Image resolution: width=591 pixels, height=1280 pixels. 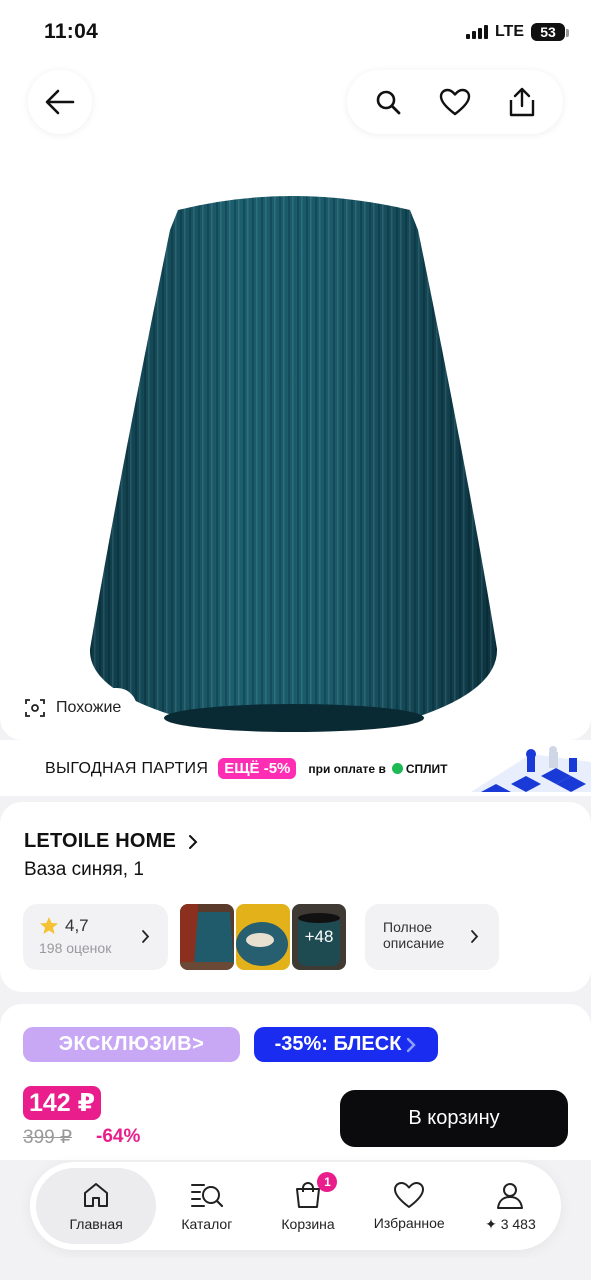 What do you see at coordinates (84, 869) in the screenshot?
I see `product-title: Ваза синяя, 1` at bounding box center [84, 869].